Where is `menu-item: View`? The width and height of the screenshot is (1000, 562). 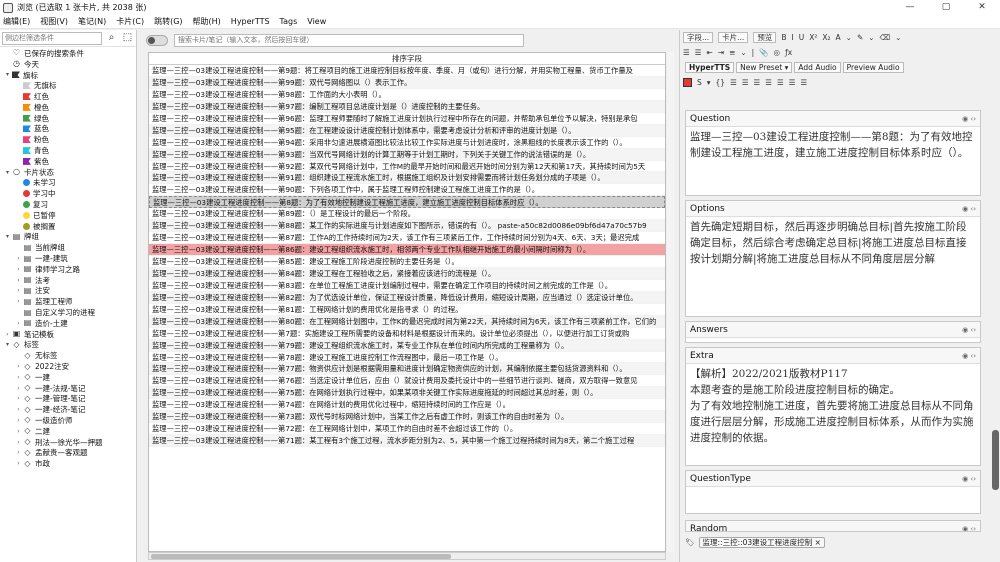
menu-item: View is located at coordinates (316, 21).